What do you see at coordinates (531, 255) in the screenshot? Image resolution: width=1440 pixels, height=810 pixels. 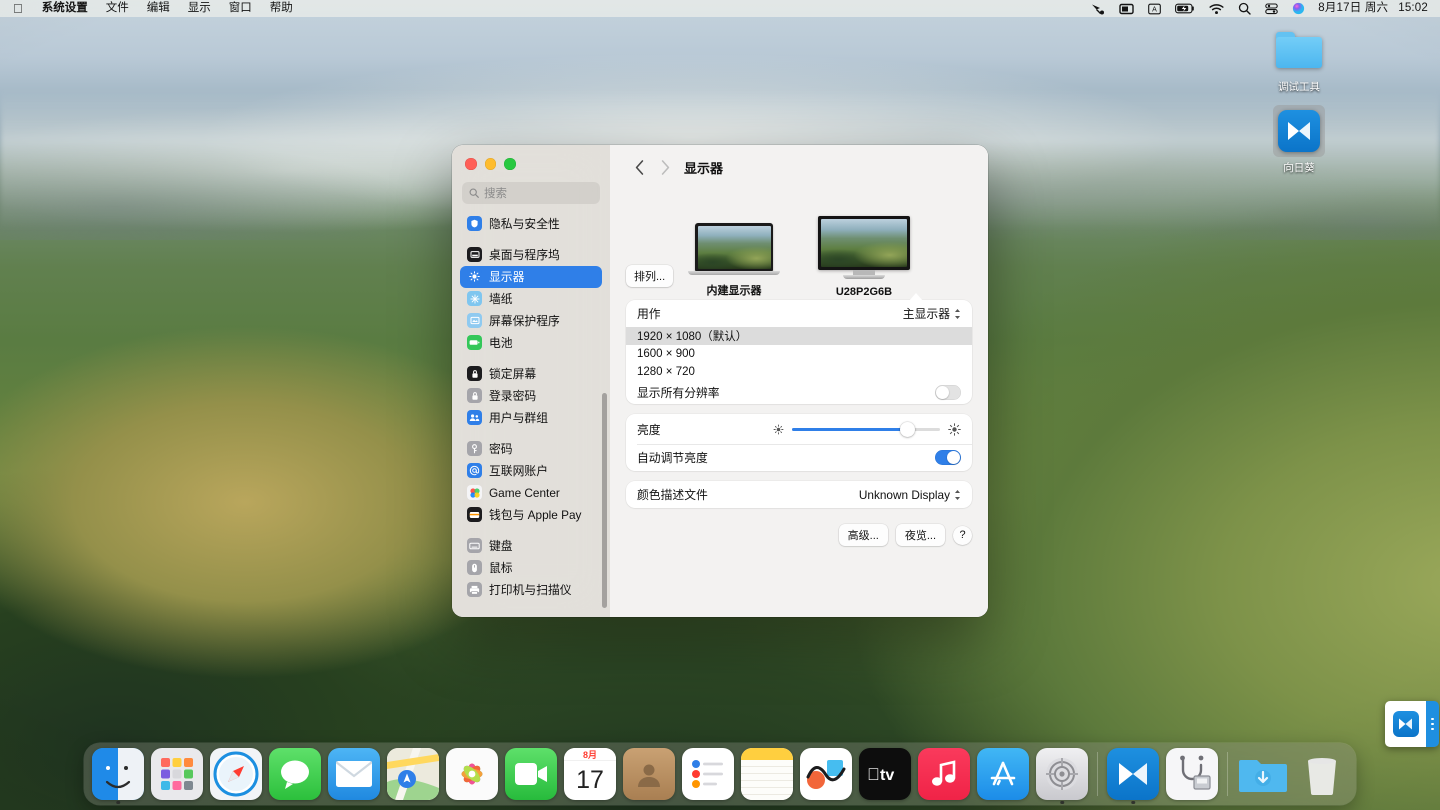 I see `sidebar-item-desktop-dock: 桌面与程序坞` at bounding box center [531, 255].